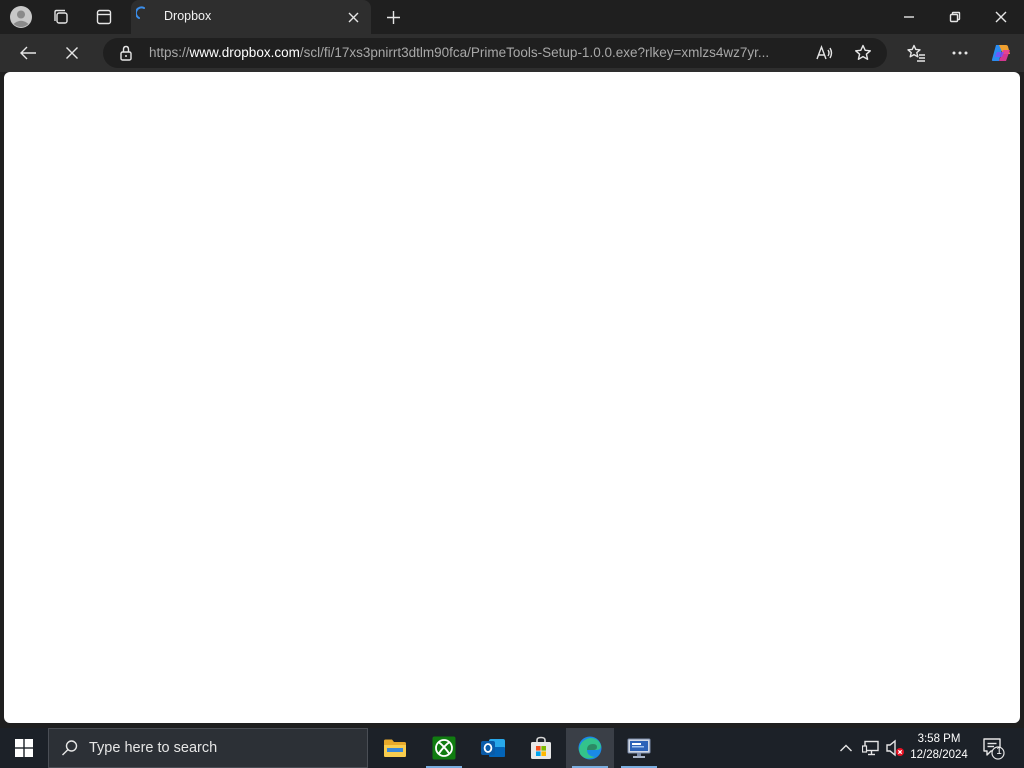 The width and height of the screenshot is (1024, 768). I want to click on read-aloud-icon, so click(824, 52).